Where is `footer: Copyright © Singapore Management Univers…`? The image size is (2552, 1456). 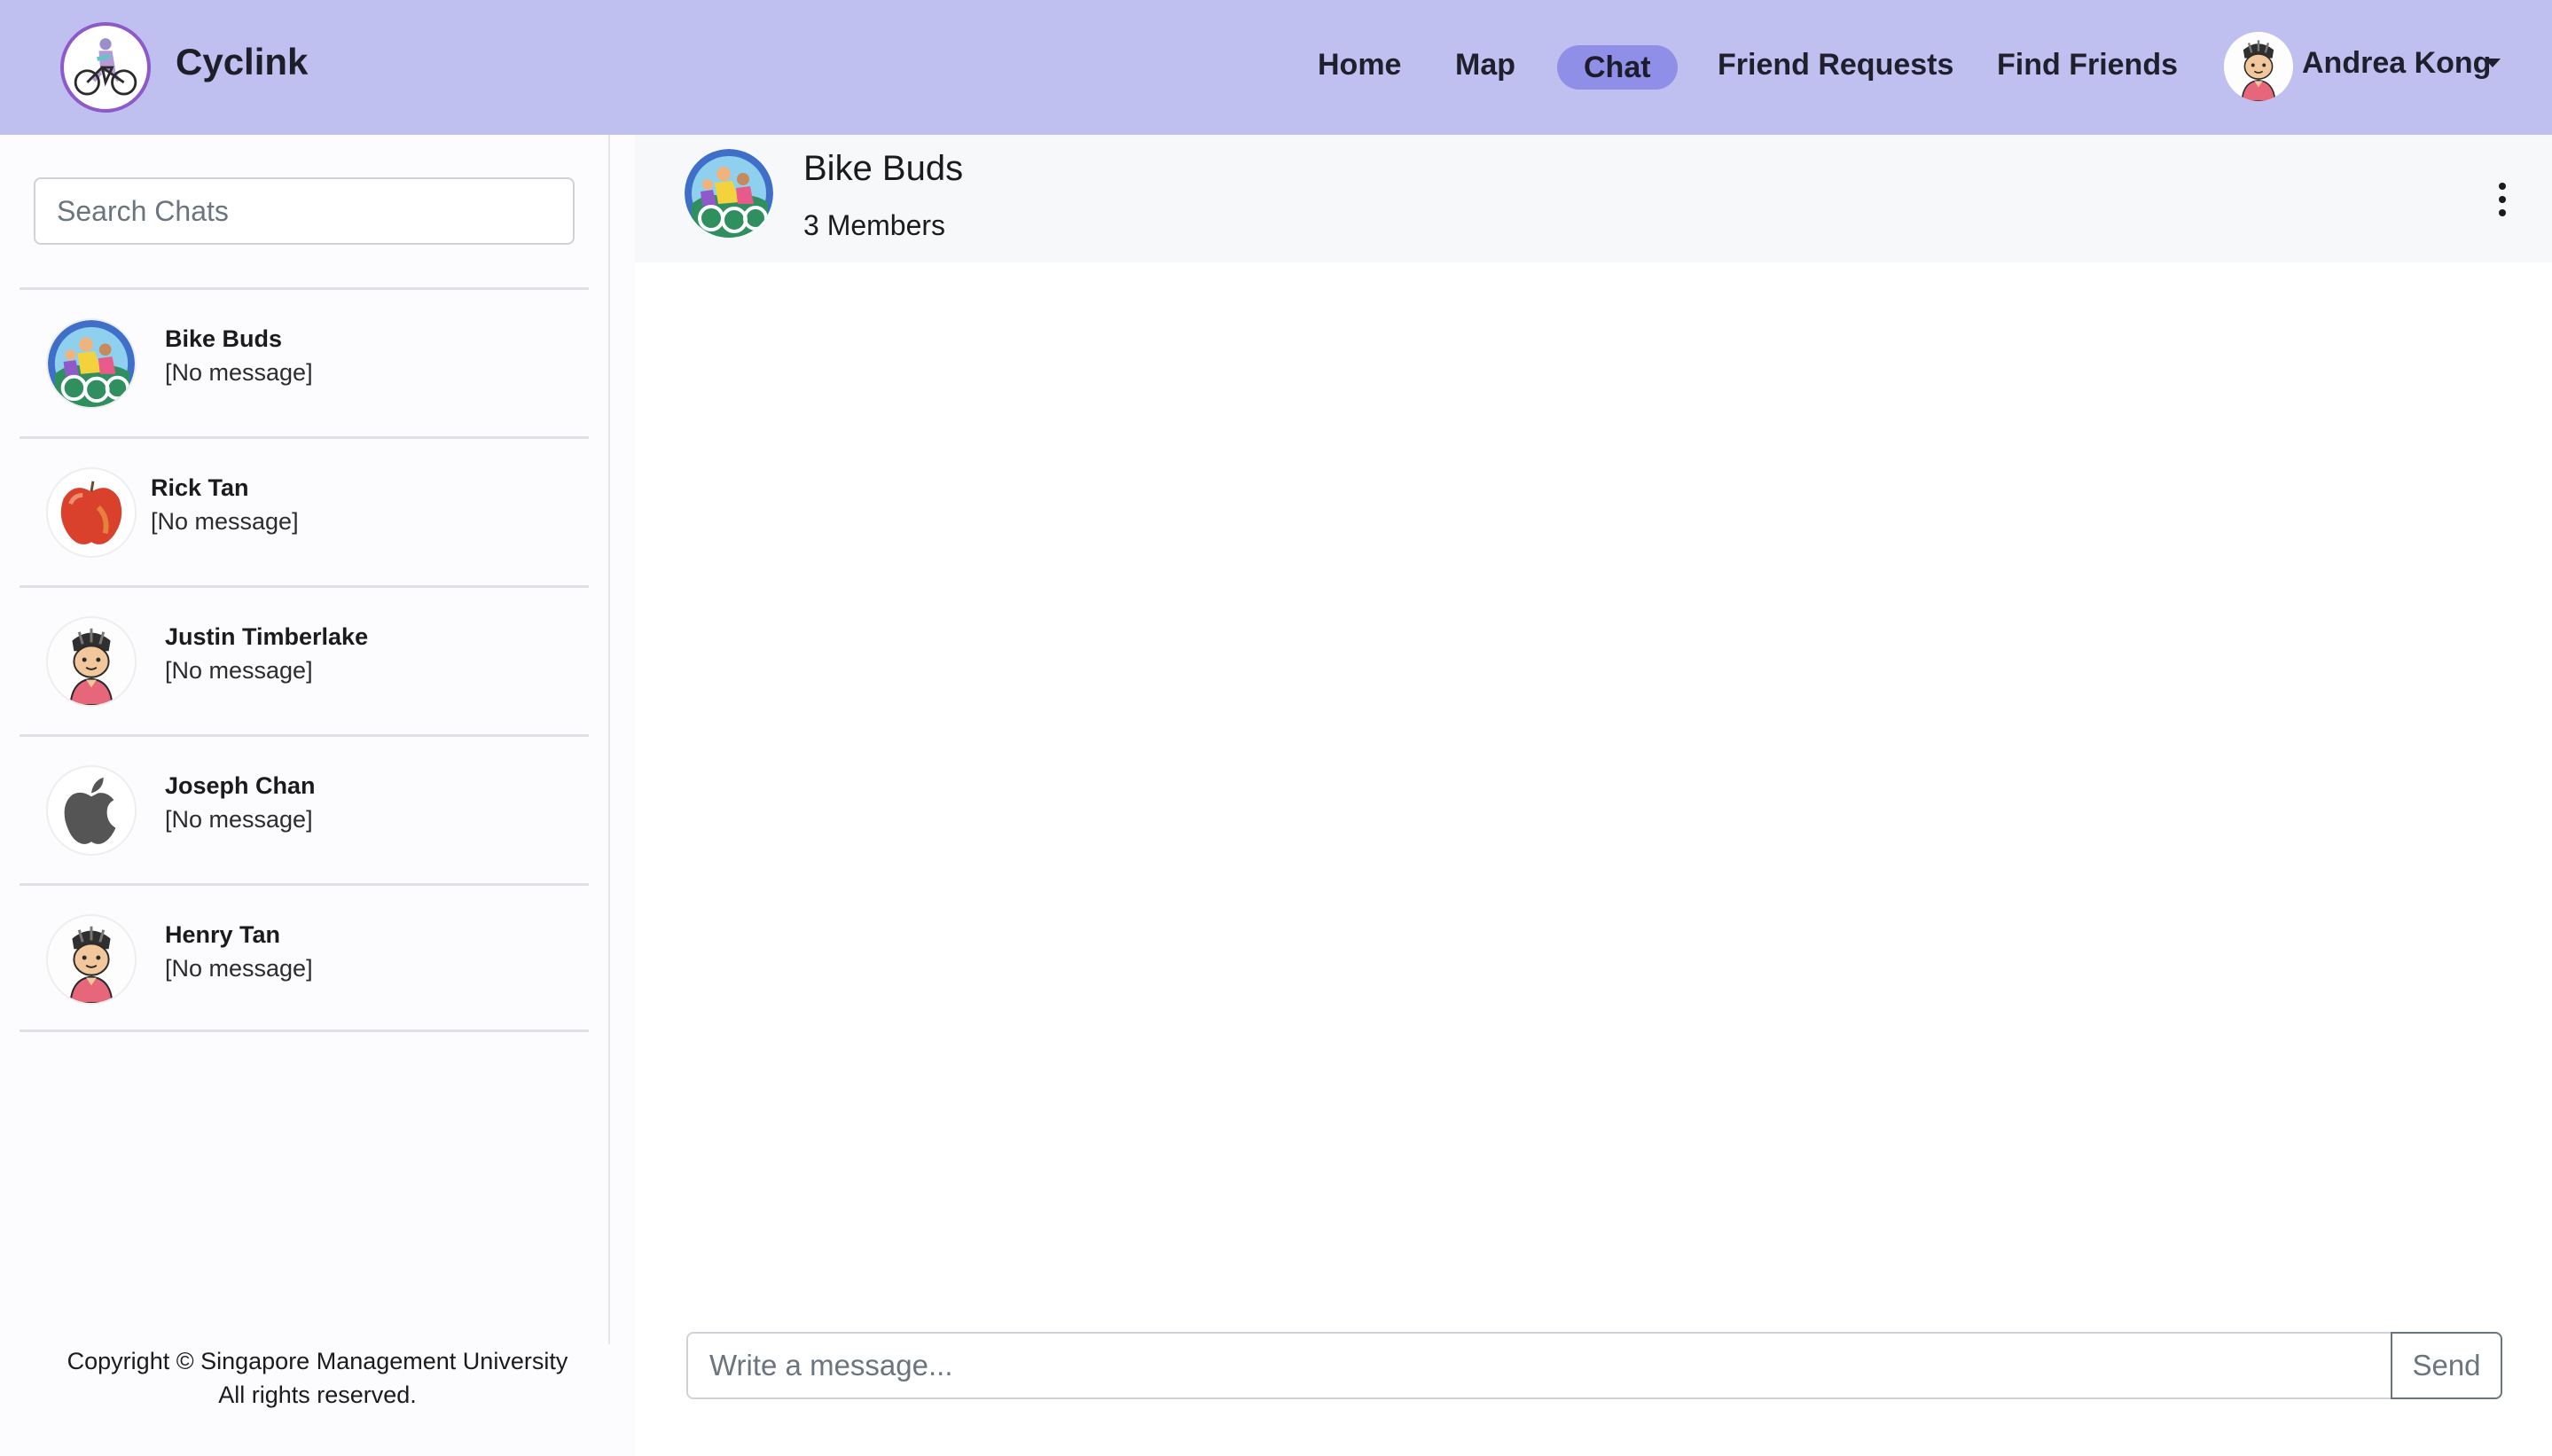
footer: Copyright © Singapore Management Univers… is located at coordinates (317, 1378).